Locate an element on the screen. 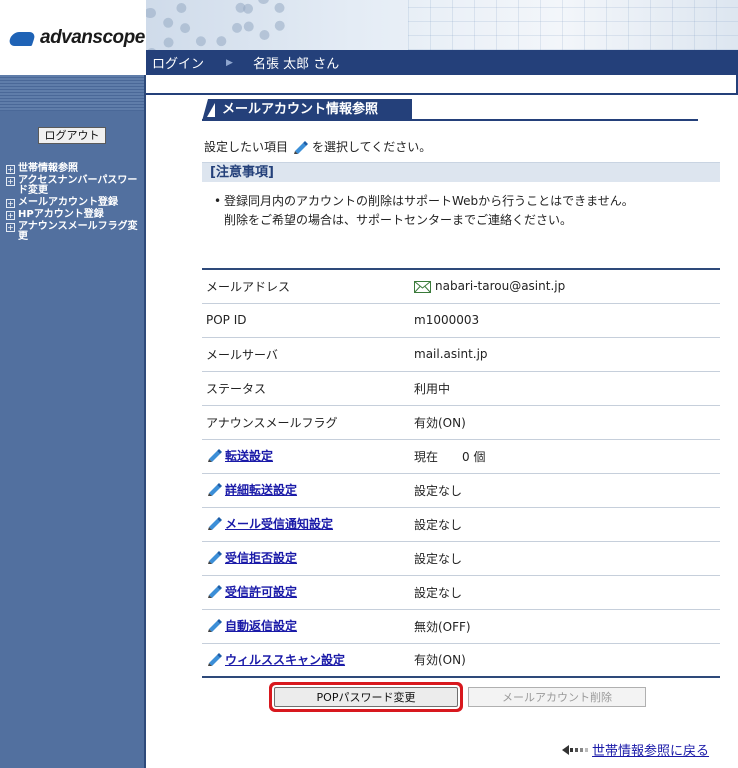  table-row: POP ID m1000003 is located at coordinates (461, 320).